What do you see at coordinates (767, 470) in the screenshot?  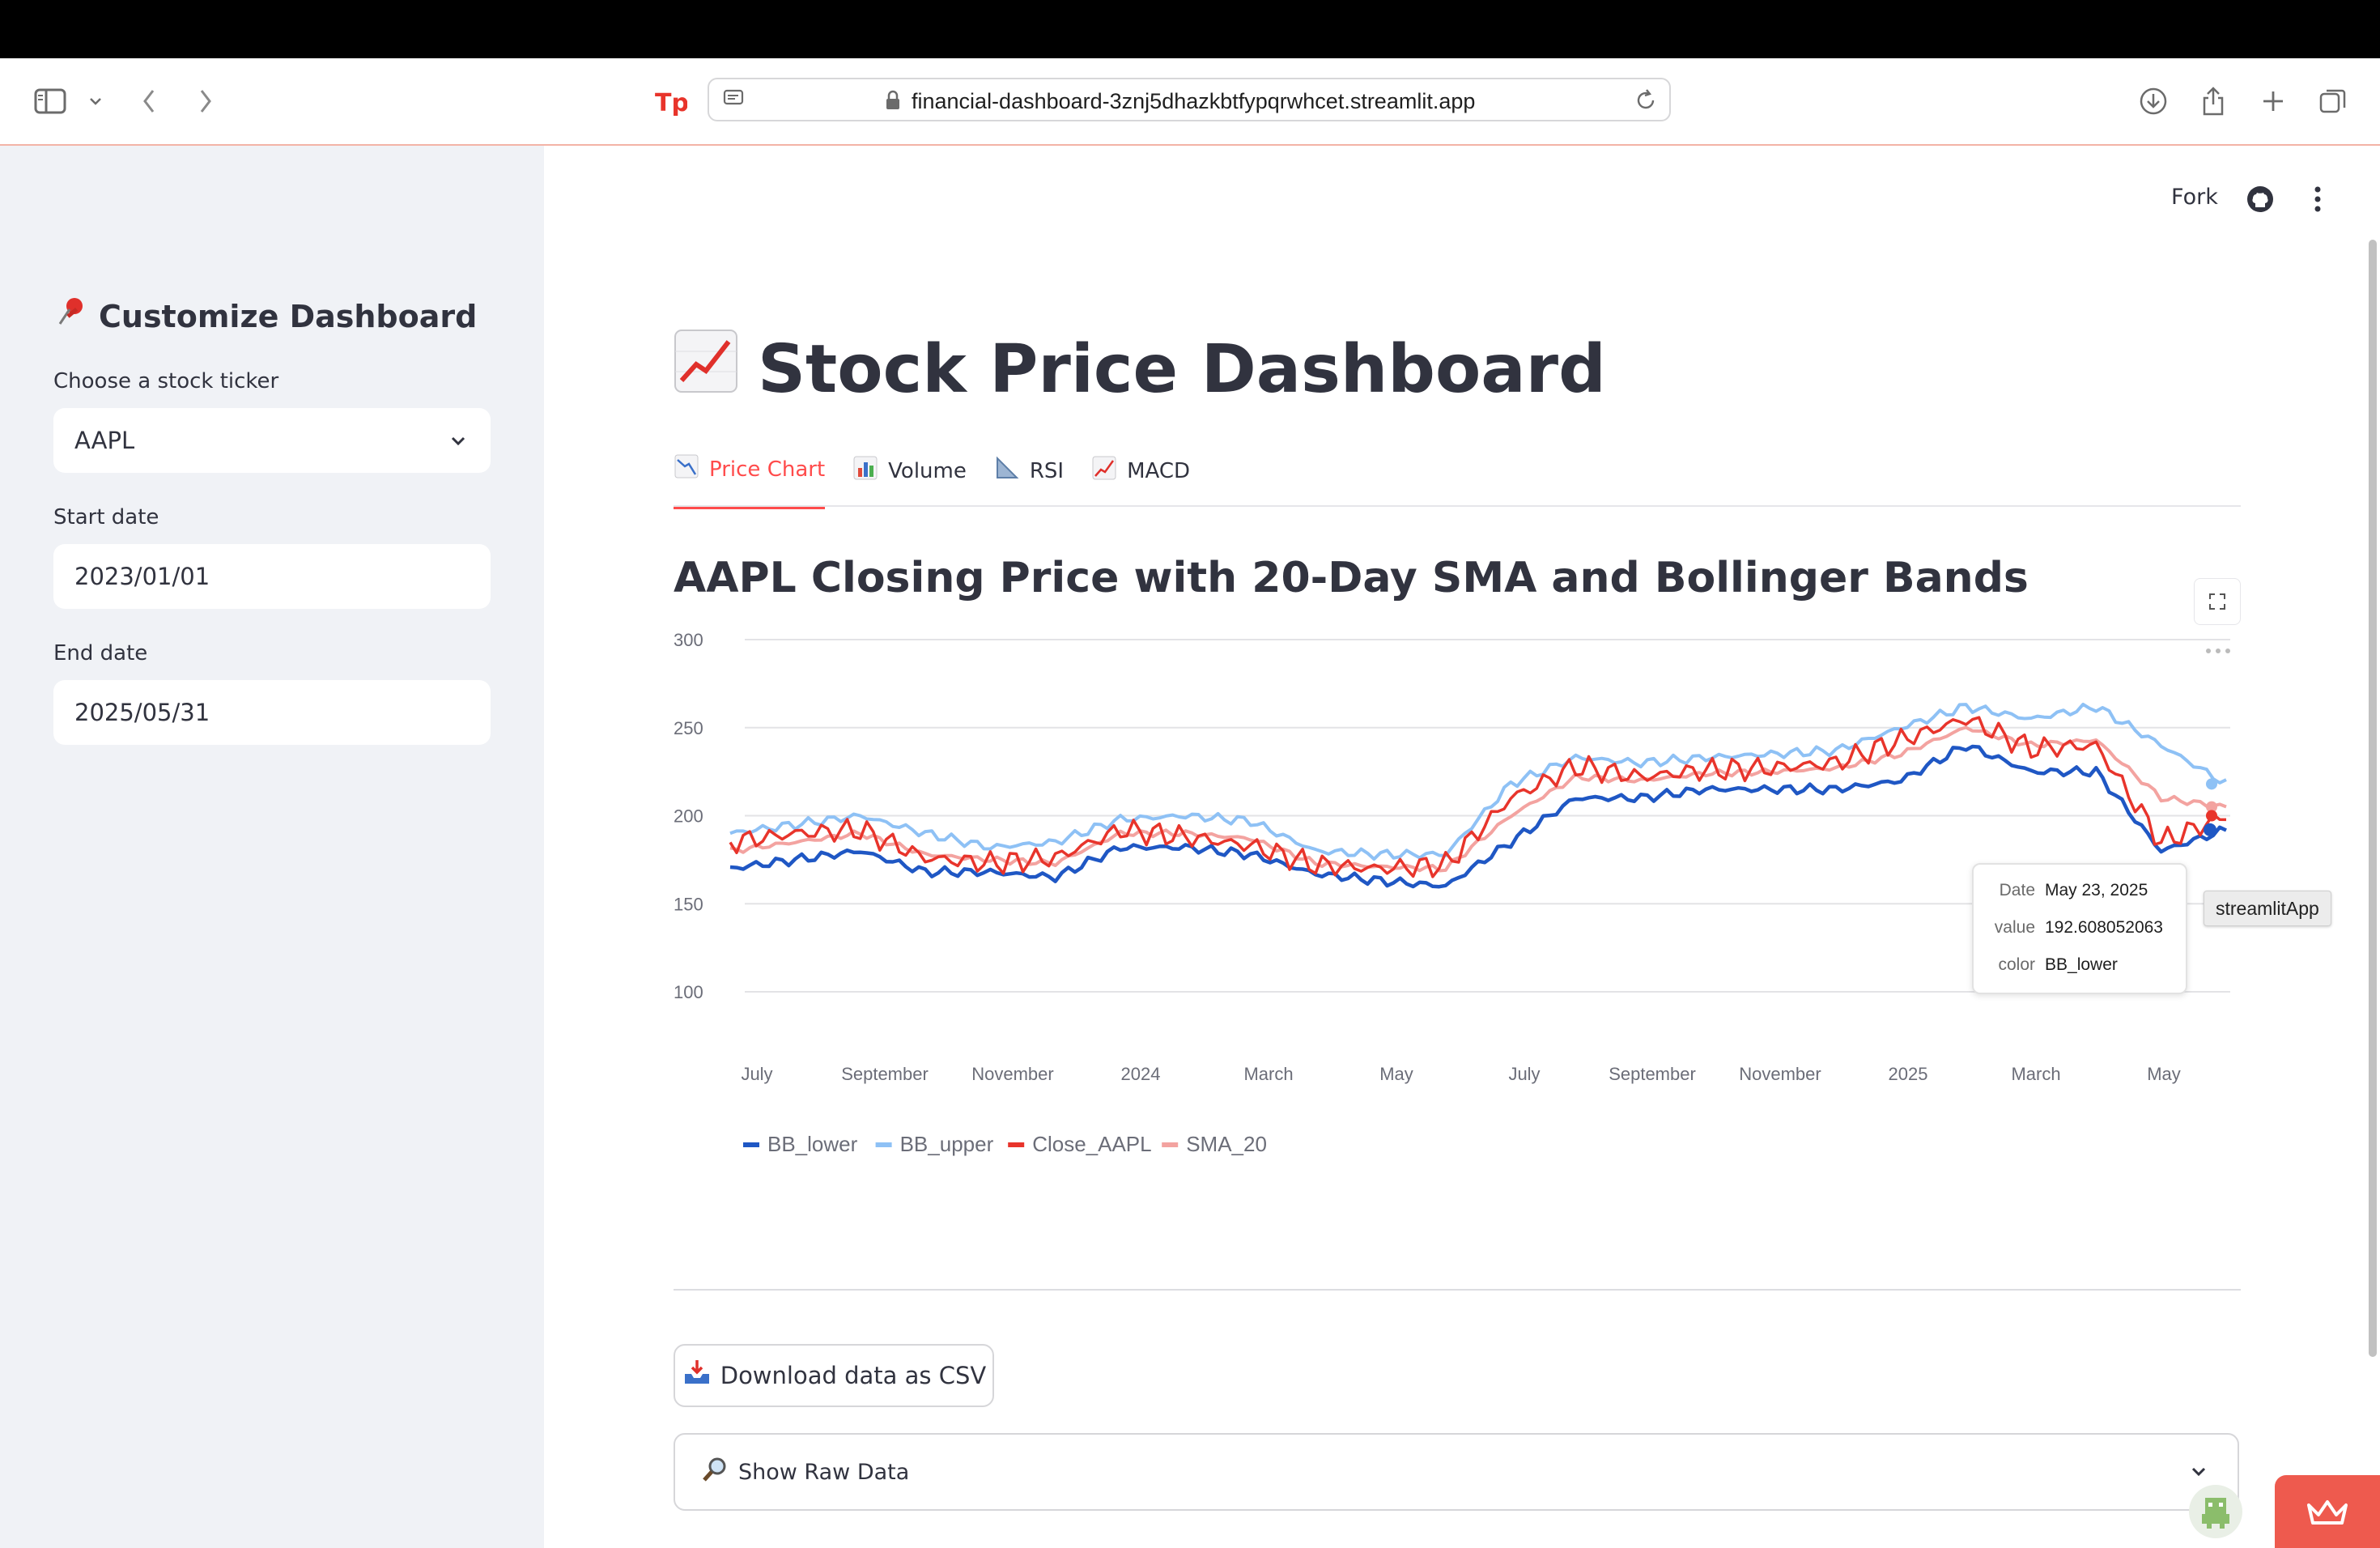 I see `tab-label: Price Chart` at bounding box center [767, 470].